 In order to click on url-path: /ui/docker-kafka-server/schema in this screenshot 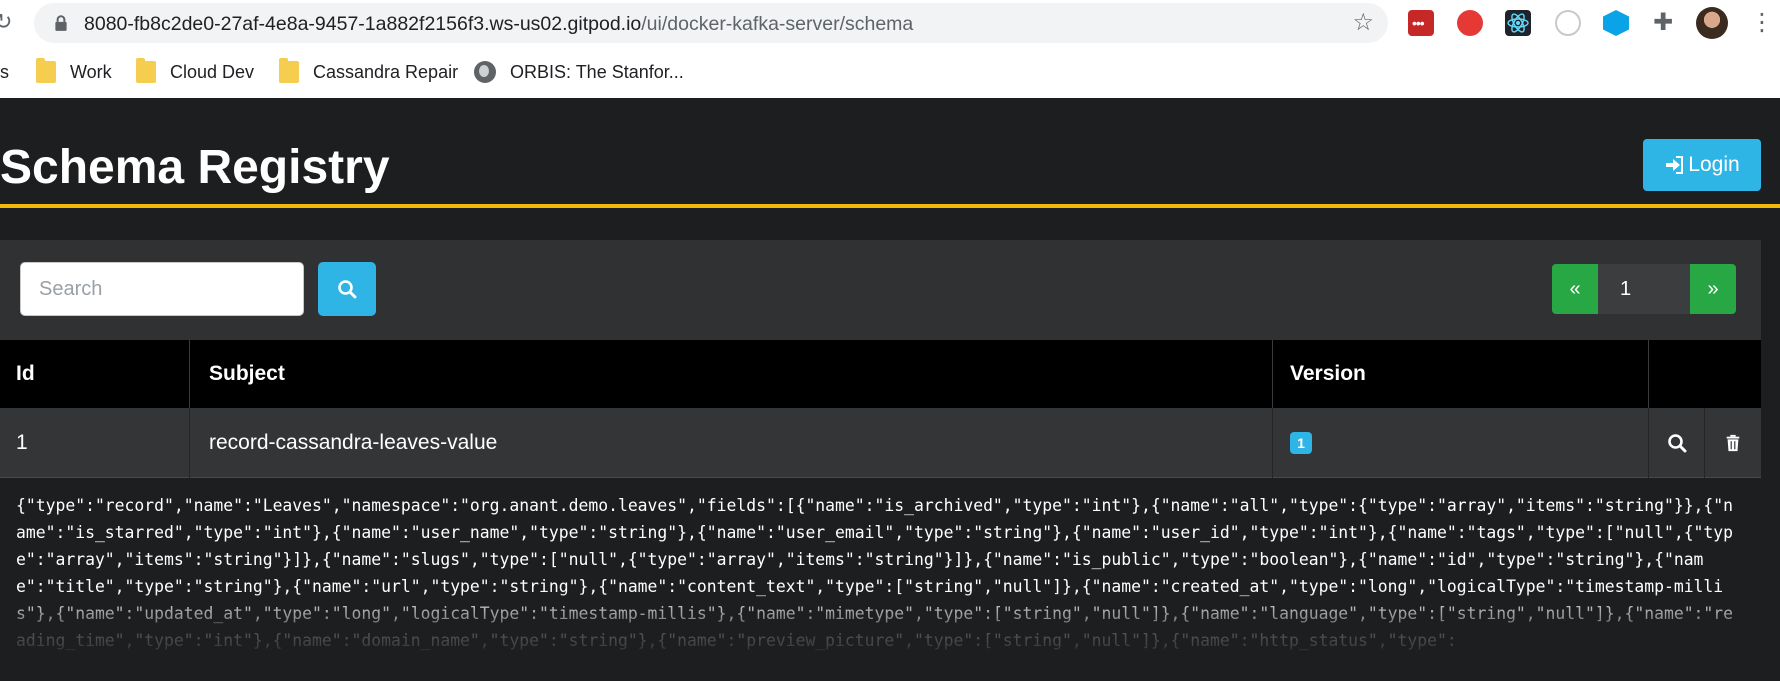, I will do `click(777, 24)`.